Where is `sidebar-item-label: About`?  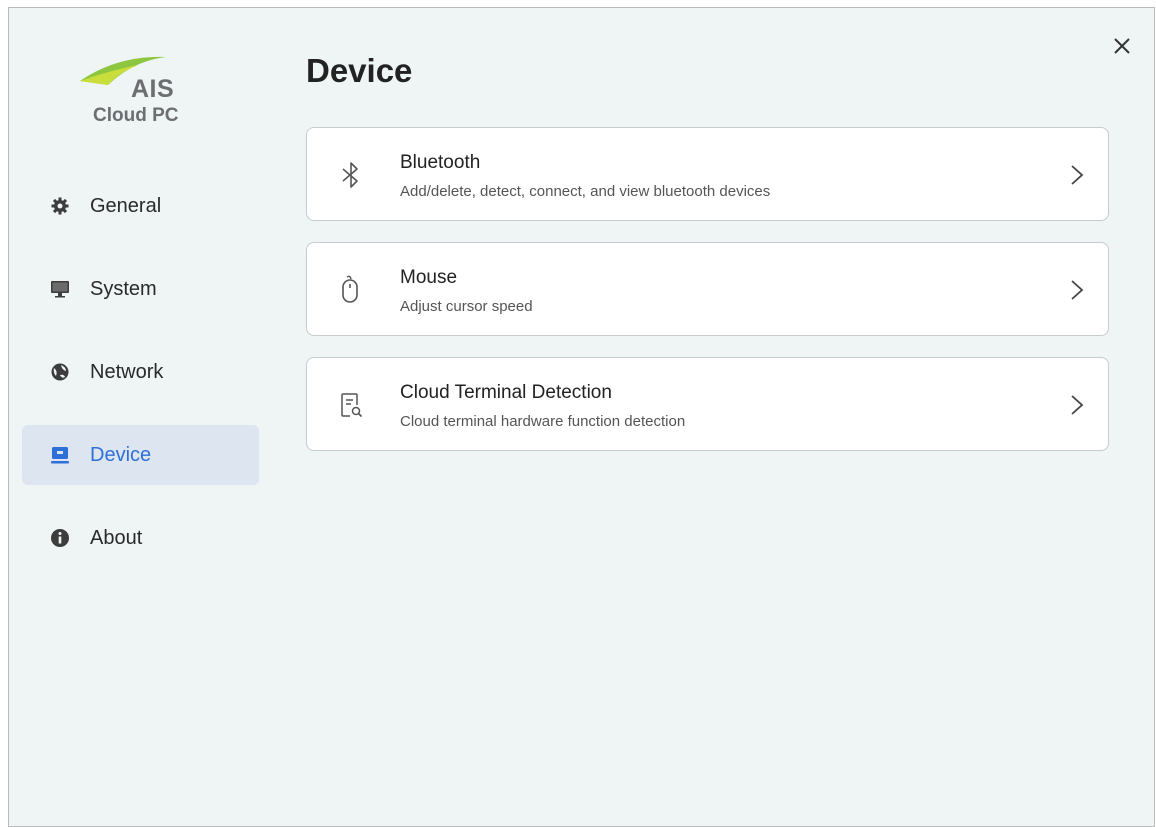
sidebar-item-label: About is located at coordinates (116, 537).